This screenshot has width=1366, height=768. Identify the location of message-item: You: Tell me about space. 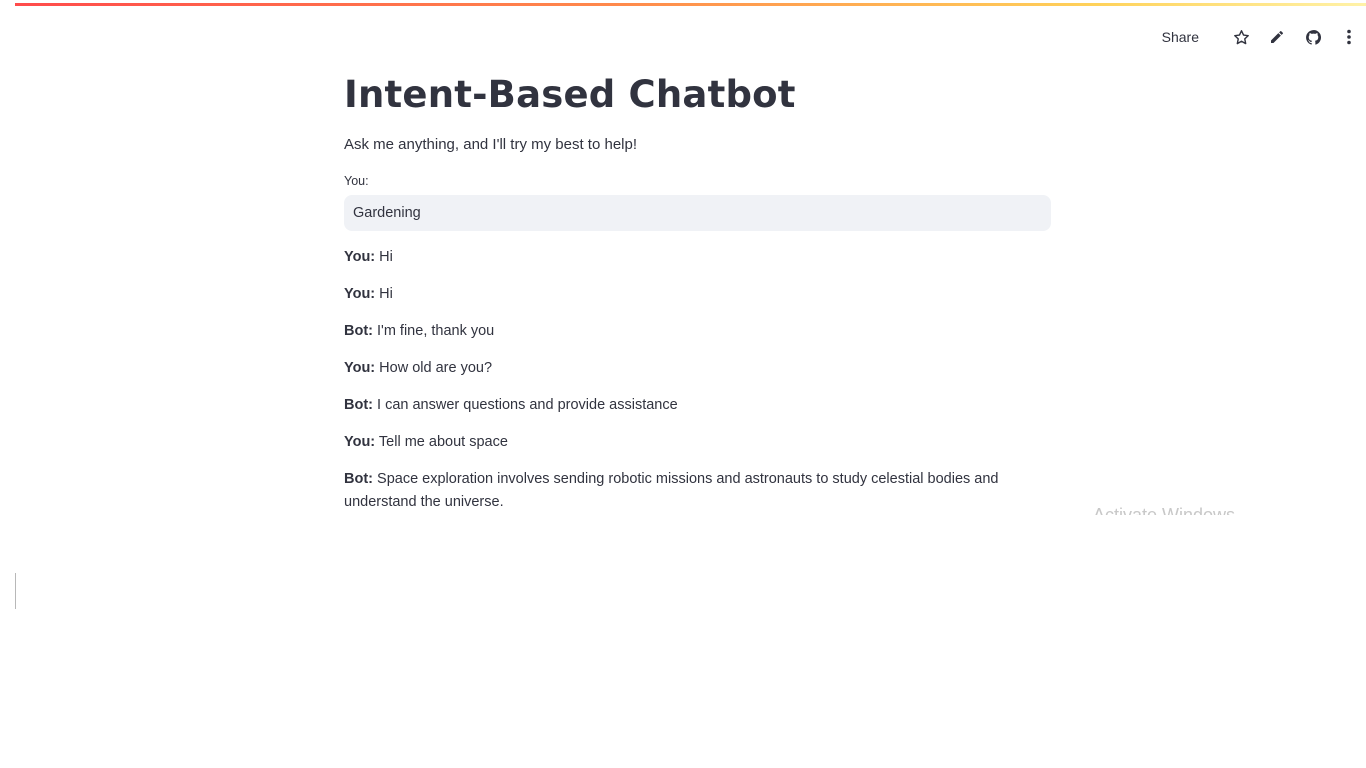
(697, 442).